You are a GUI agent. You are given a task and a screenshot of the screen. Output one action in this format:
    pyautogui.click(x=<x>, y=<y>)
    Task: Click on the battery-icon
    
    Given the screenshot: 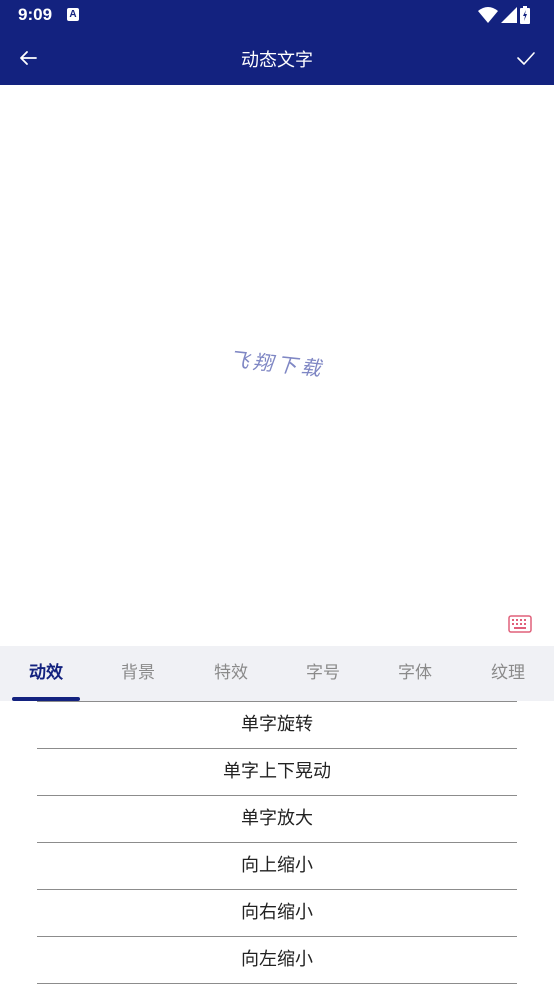 What is the action you would take?
    pyautogui.click(x=525, y=15)
    